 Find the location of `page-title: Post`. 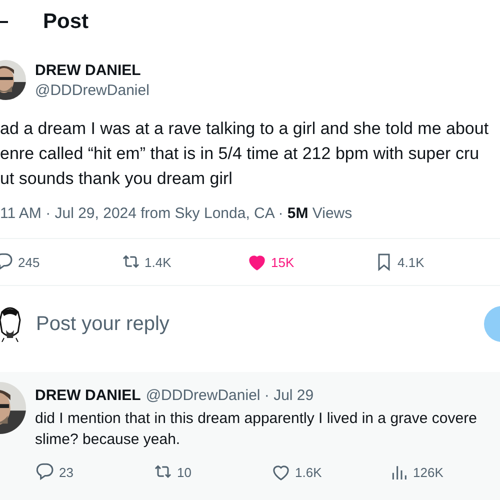

page-title: Post is located at coordinates (66, 22).